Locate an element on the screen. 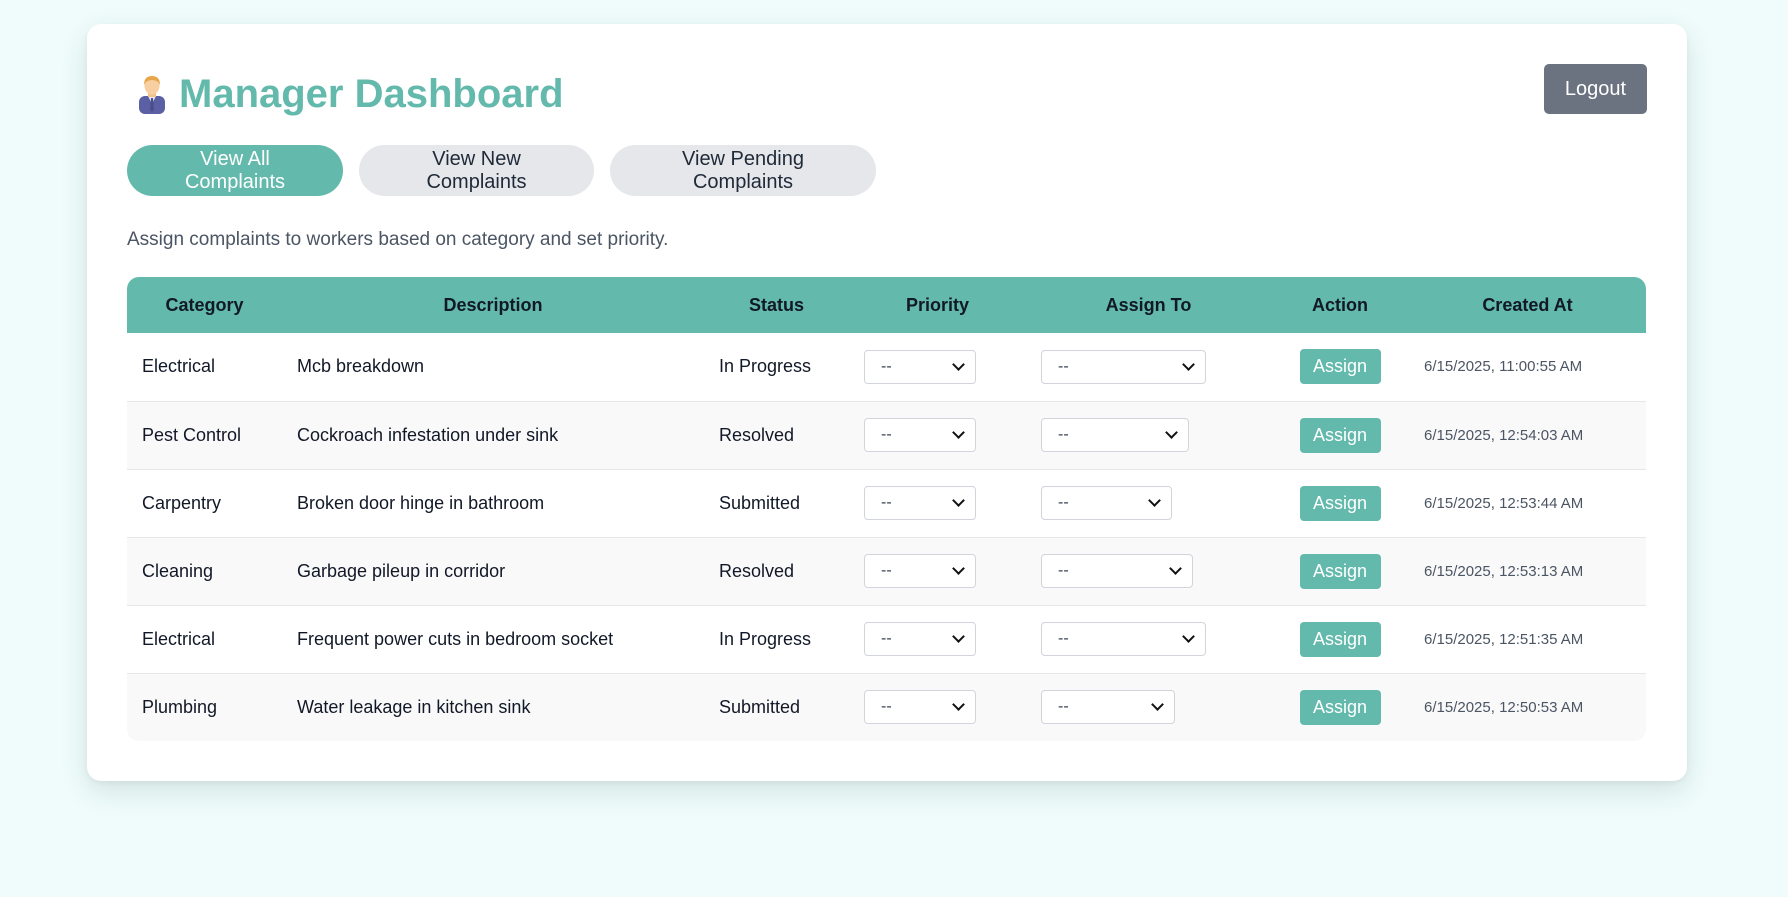 The image size is (1788, 897). cell-category: Cleaning is located at coordinates (178, 570).